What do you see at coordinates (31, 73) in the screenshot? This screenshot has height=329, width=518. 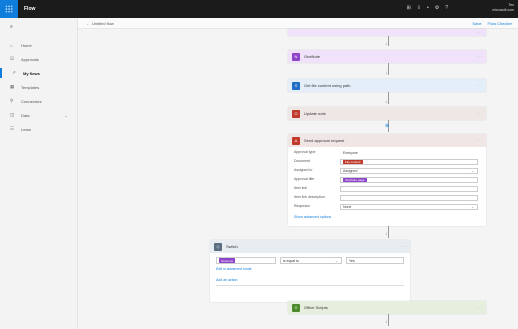 I see `sidebar-item-label: My flows` at bounding box center [31, 73].